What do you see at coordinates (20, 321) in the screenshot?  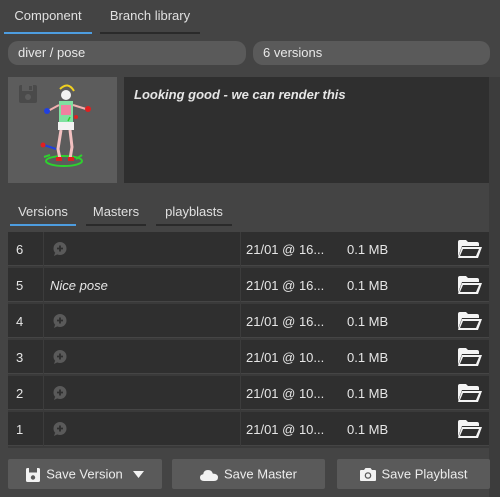 I see `version-number: 4` at bounding box center [20, 321].